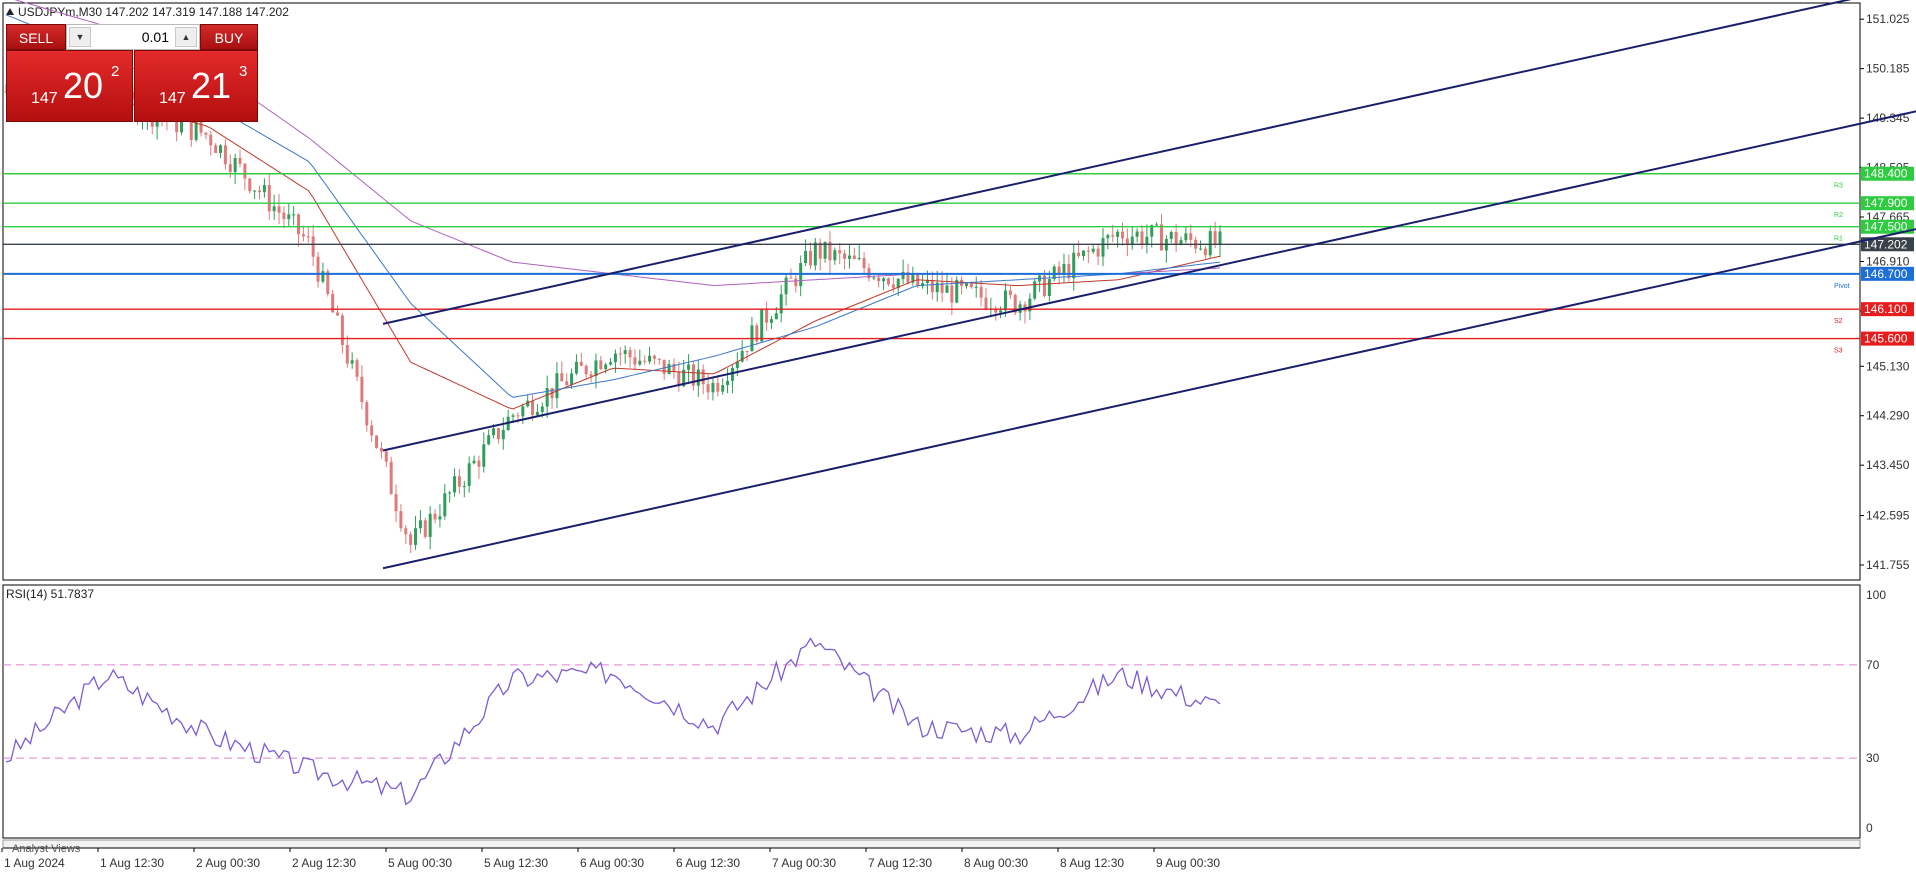  What do you see at coordinates (1888, 465) in the screenshot?
I see `price-tick-label: 143.450` at bounding box center [1888, 465].